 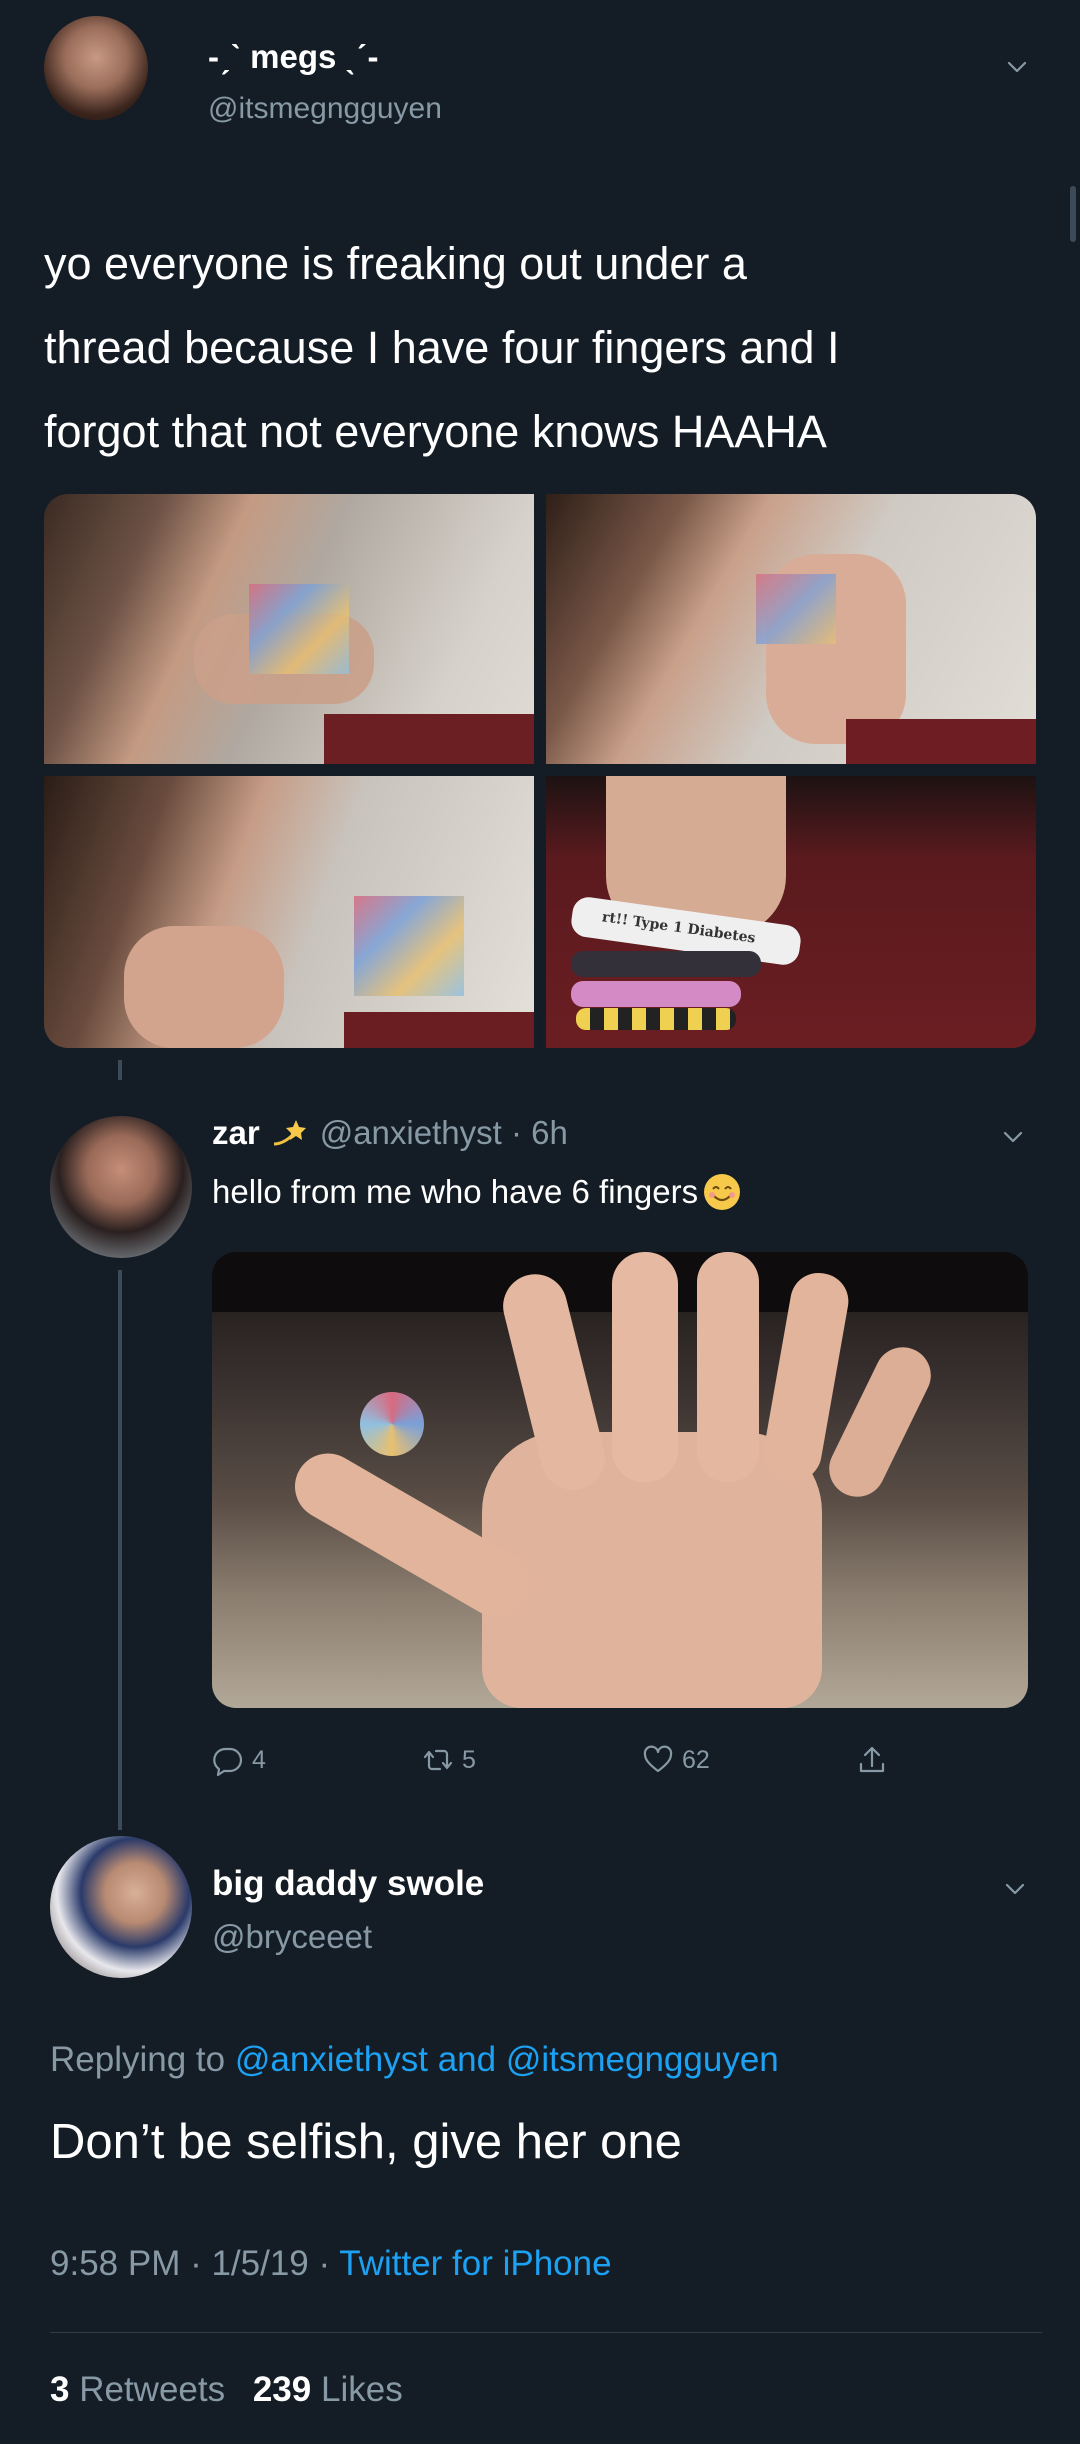 I want to click on reply-handle-time: @anxiethyst · 6h, so click(x=444, y=1133).